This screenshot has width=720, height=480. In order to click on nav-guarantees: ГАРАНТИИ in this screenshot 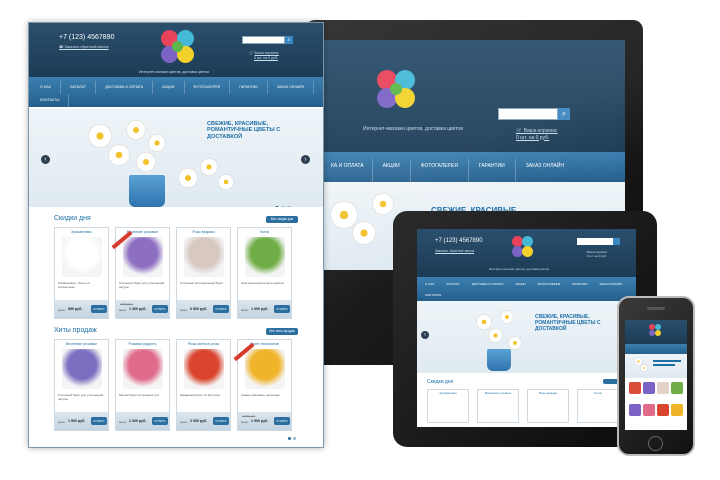, I will do `click(249, 87)`.